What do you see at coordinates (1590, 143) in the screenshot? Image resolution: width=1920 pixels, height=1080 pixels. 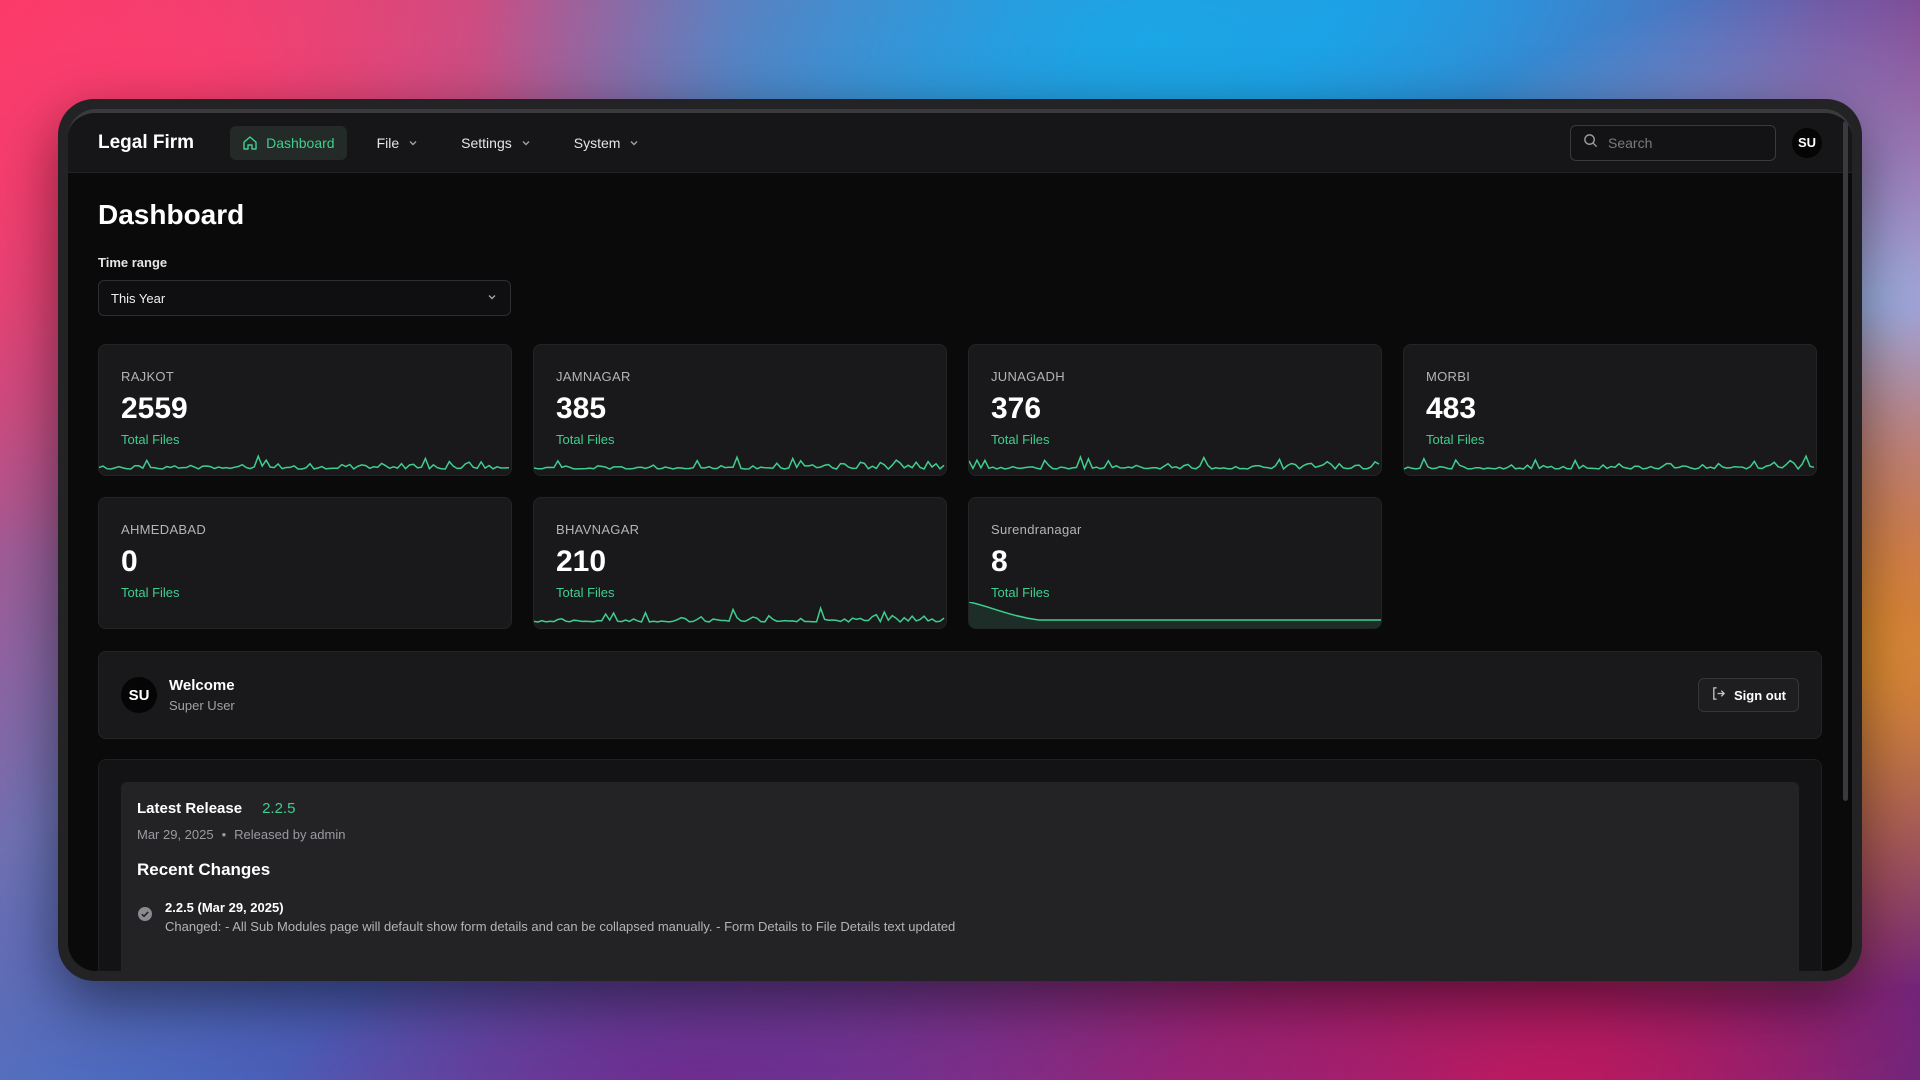 I see `search-icon` at bounding box center [1590, 143].